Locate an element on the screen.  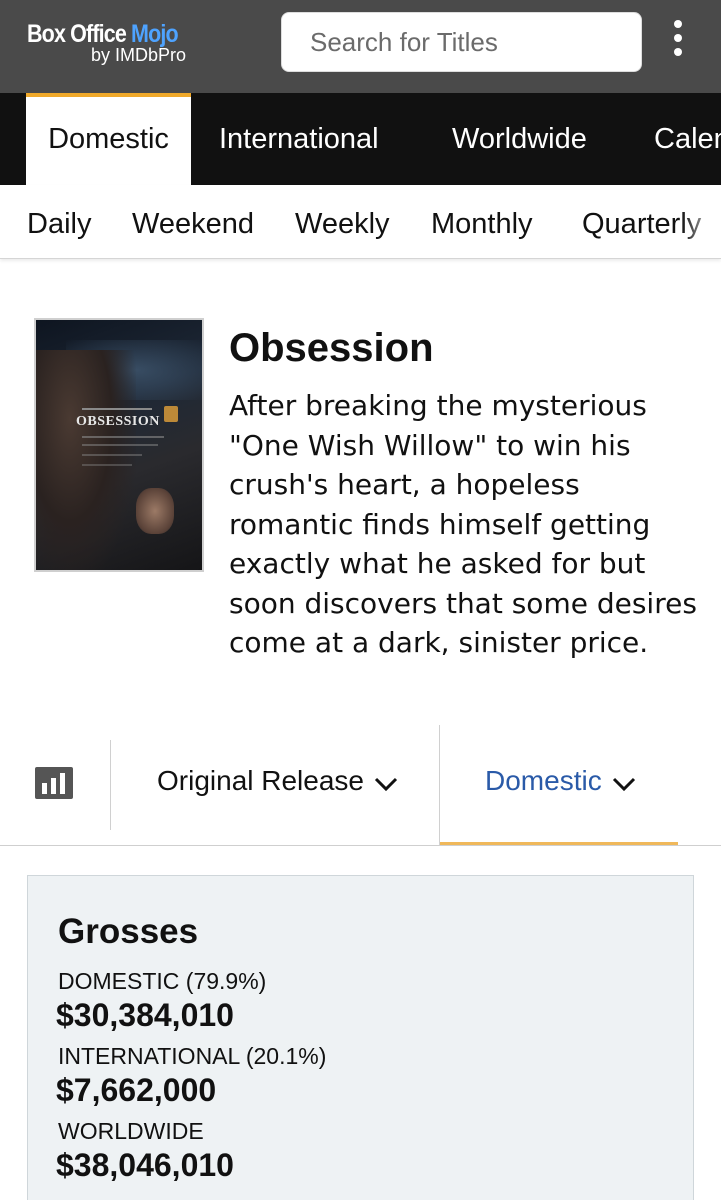
subnav-monthly: Monthly is located at coordinates (482, 221).